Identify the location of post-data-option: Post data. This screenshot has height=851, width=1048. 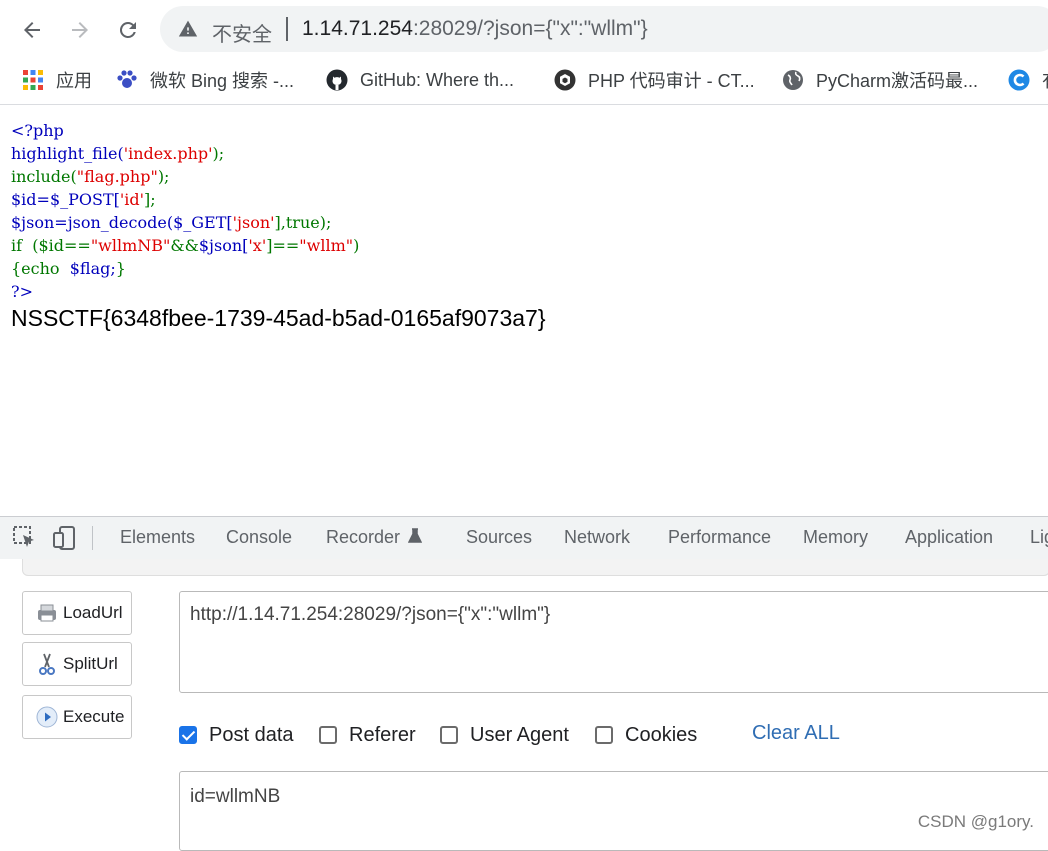
(236, 735).